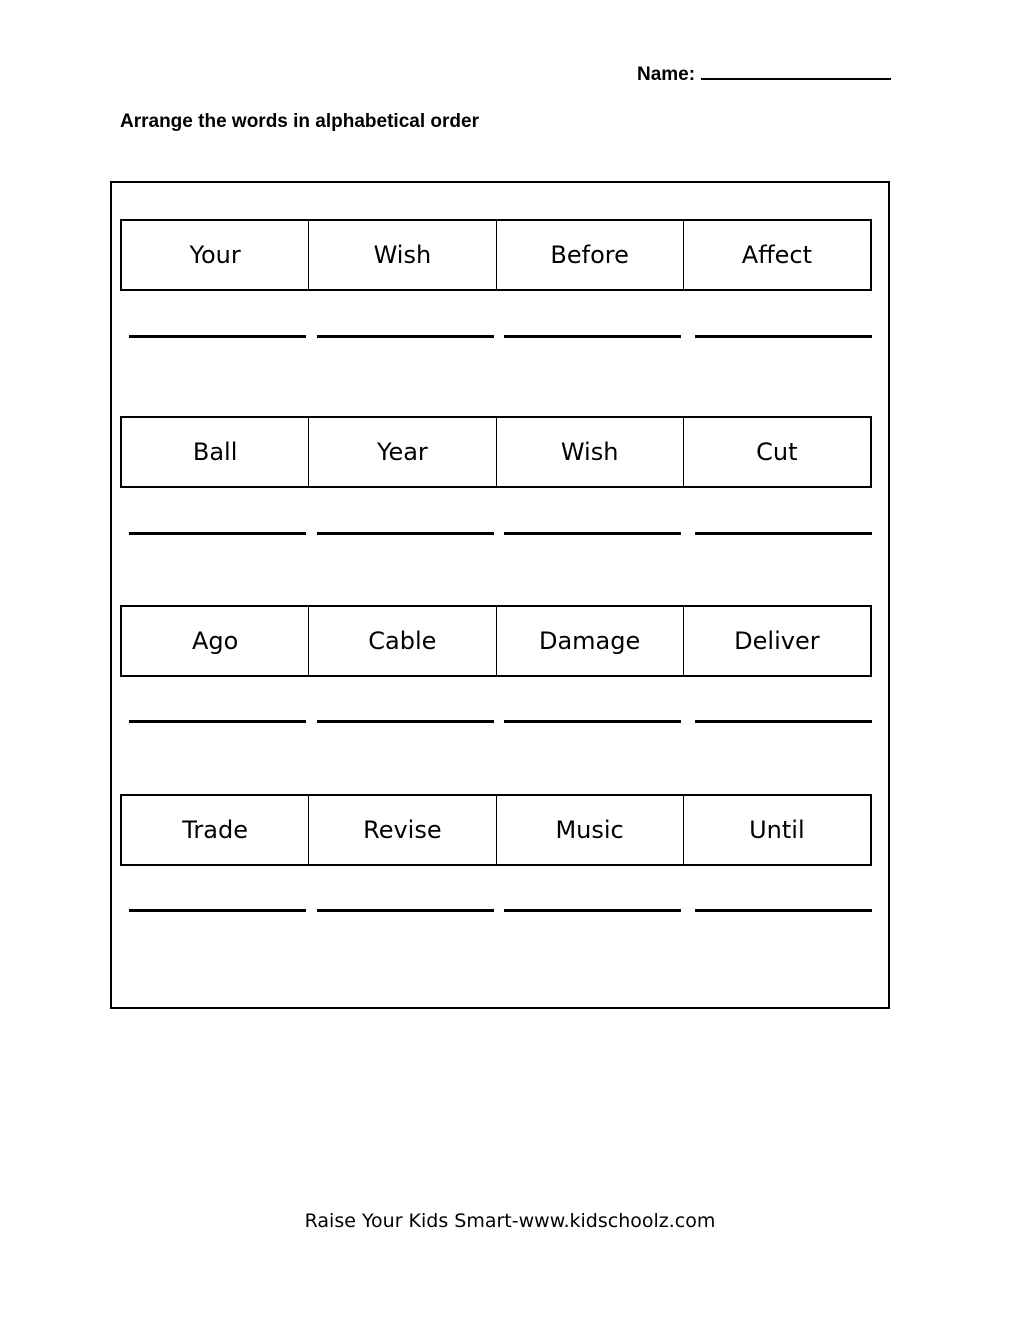  Describe the element at coordinates (796, 70) in the screenshot. I see `name-blank` at that location.